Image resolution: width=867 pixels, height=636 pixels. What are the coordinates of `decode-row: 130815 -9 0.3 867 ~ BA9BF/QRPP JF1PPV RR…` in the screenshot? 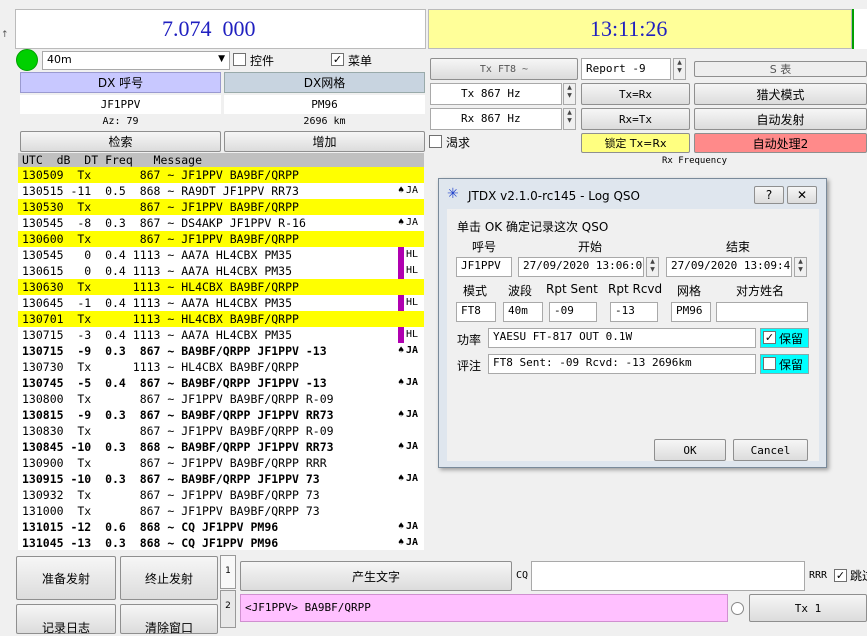 It's located at (221, 415).